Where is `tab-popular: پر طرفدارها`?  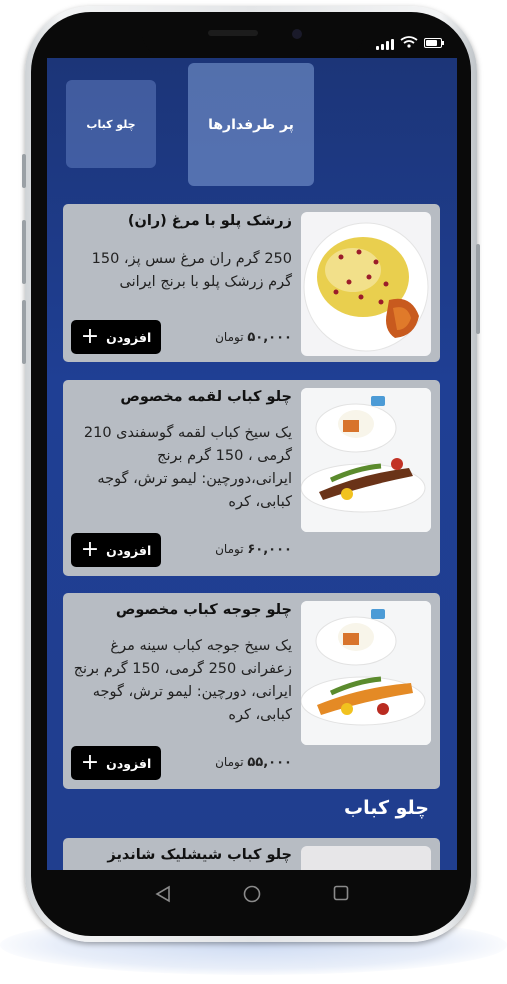
tab-popular: پر طرفدارها is located at coordinates (251, 124).